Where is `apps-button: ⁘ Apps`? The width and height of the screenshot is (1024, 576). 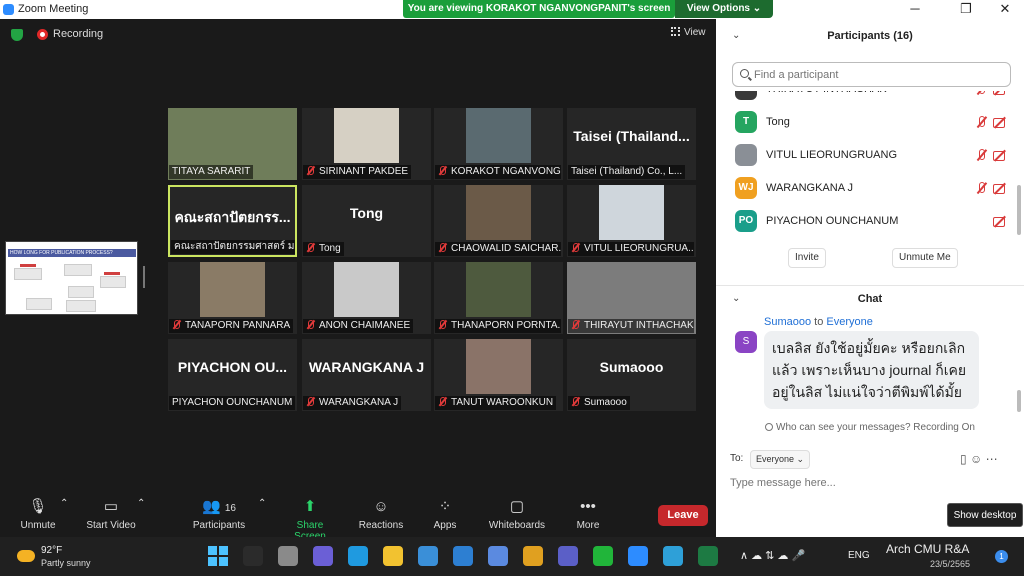
apps-button: ⁘ Apps is located at coordinates (445, 514).